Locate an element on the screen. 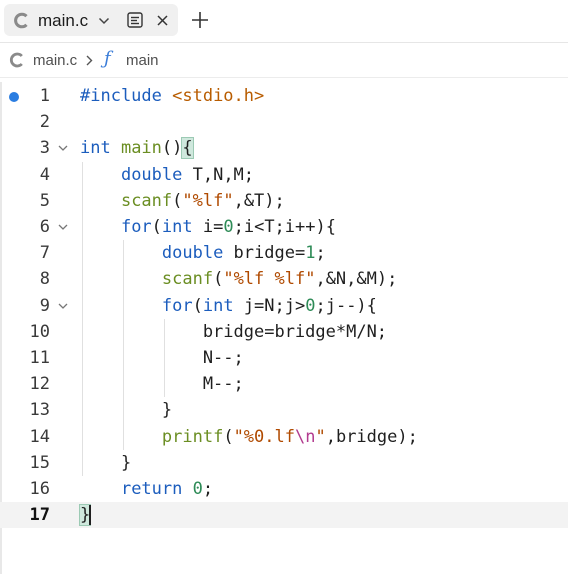 The height and width of the screenshot is (574, 568). code-token: bridge= is located at coordinates (269, 253).